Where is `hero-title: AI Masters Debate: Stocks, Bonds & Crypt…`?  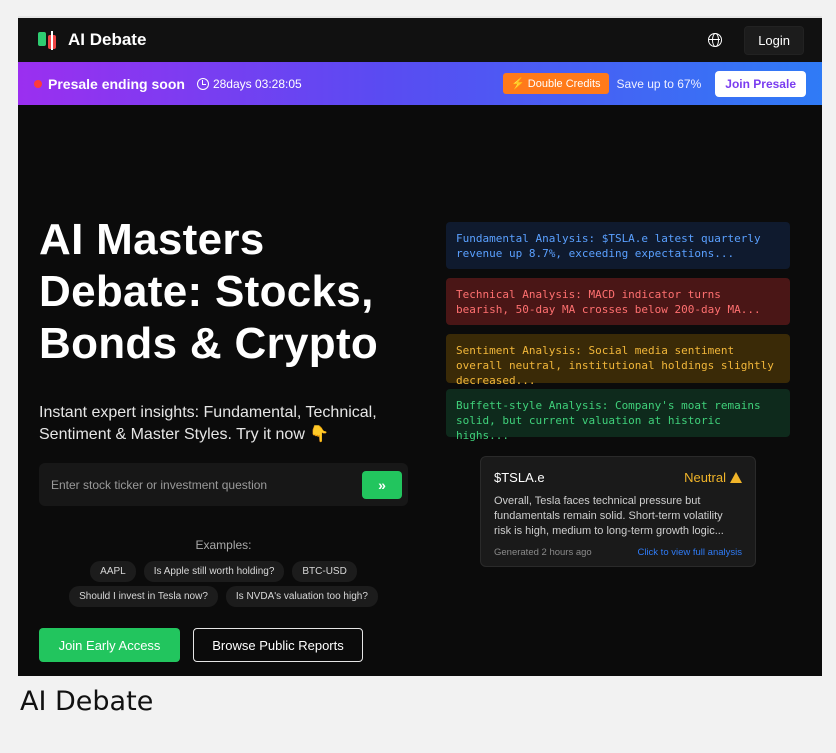
hero-title: AI Masters Debate: Stocks, Bonds & Crypt… is located at coordinates (234, 292).